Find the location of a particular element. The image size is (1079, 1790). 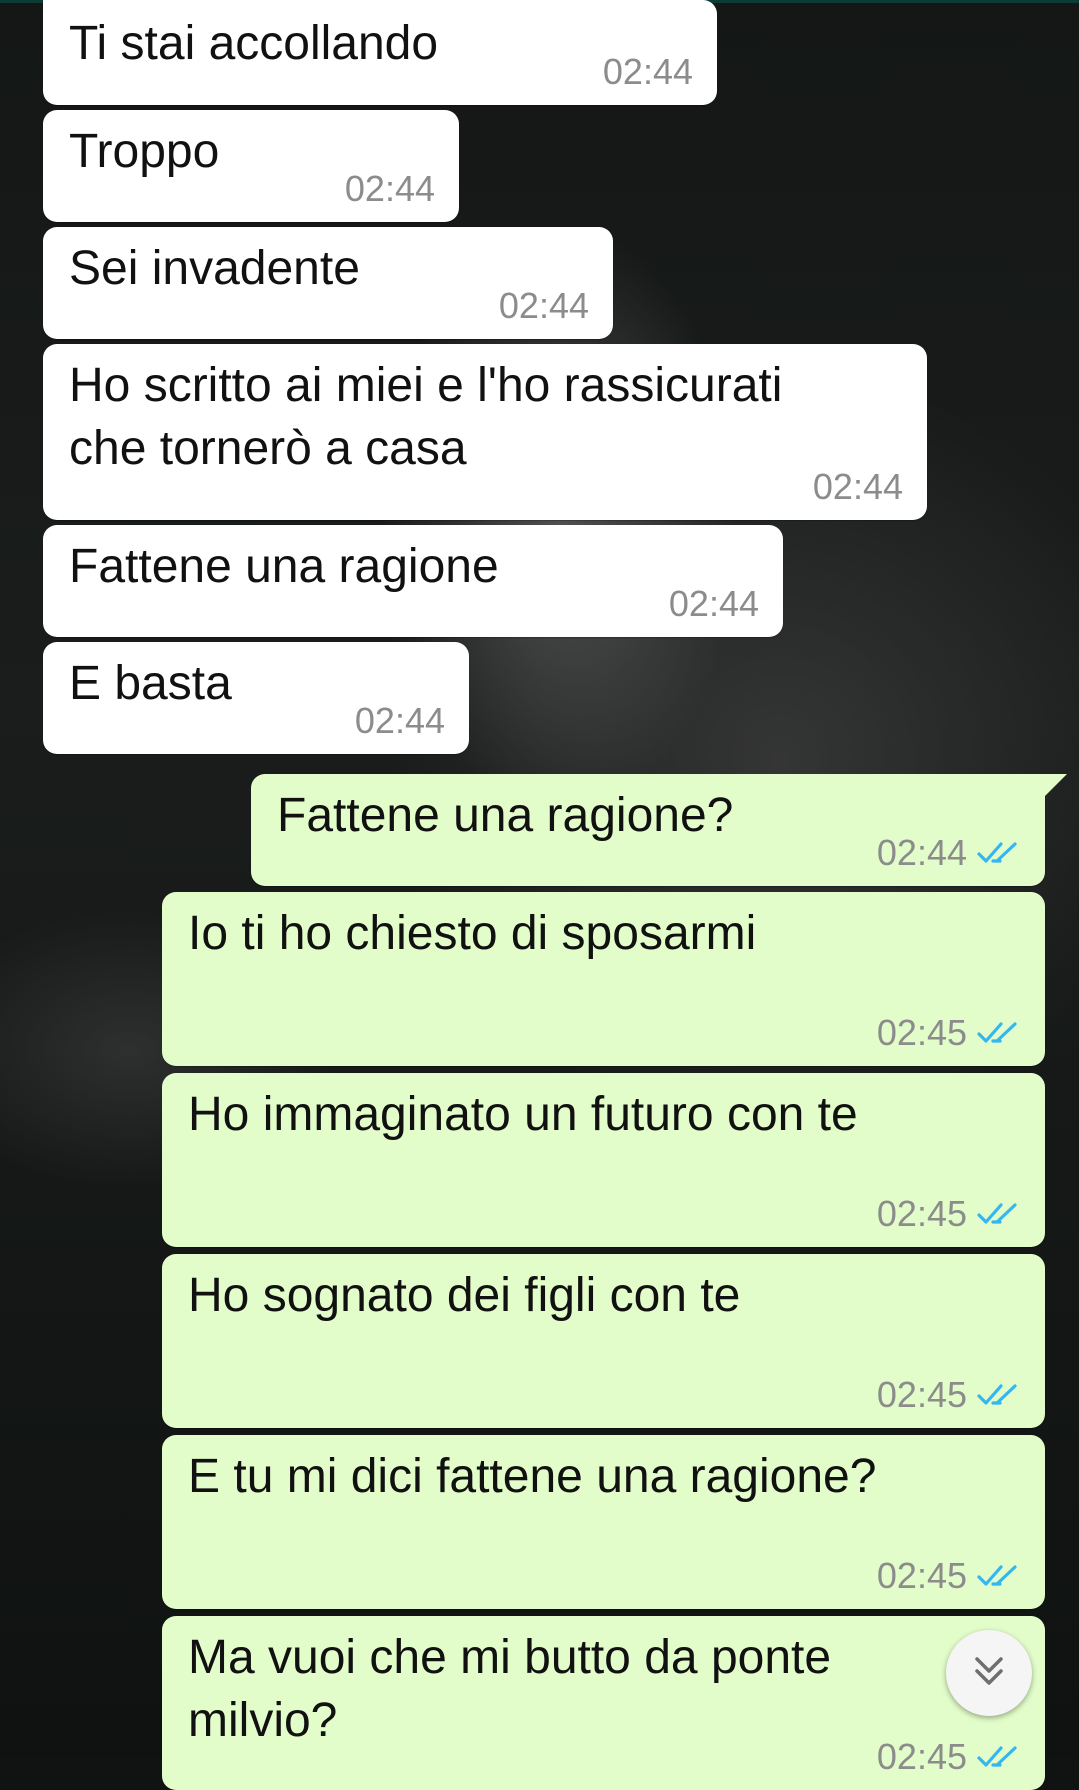

message-bubble-incoming: Fattene una ragione 02:44 is located at coordinates (413, 581).